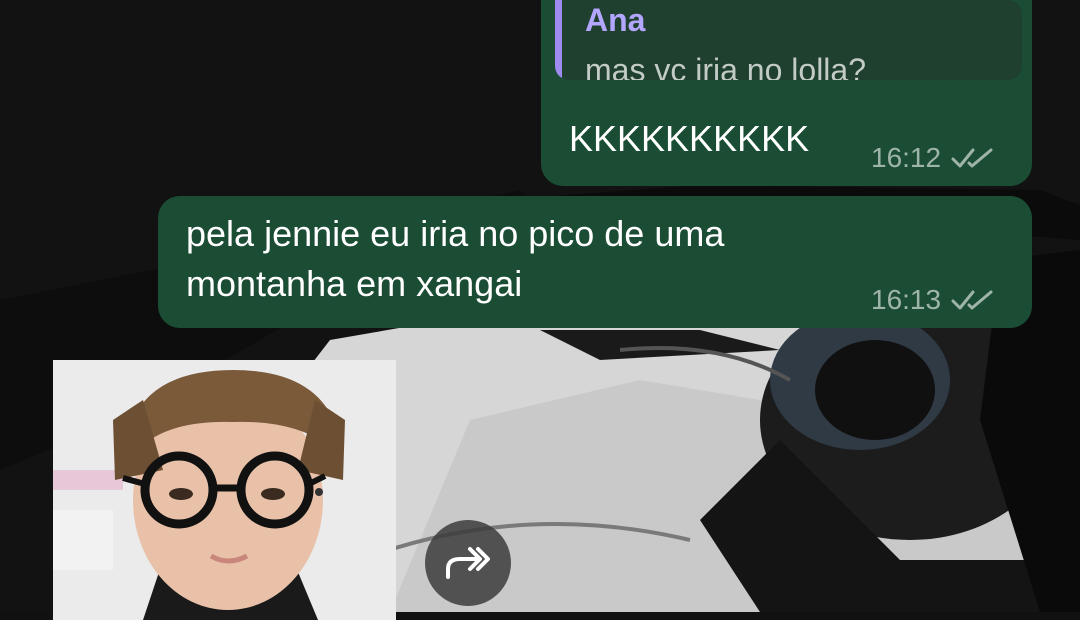 This screenshot has height=620, width=1080. I want to click on message-text-line-2: montanha em xangai, so click(354, 283).